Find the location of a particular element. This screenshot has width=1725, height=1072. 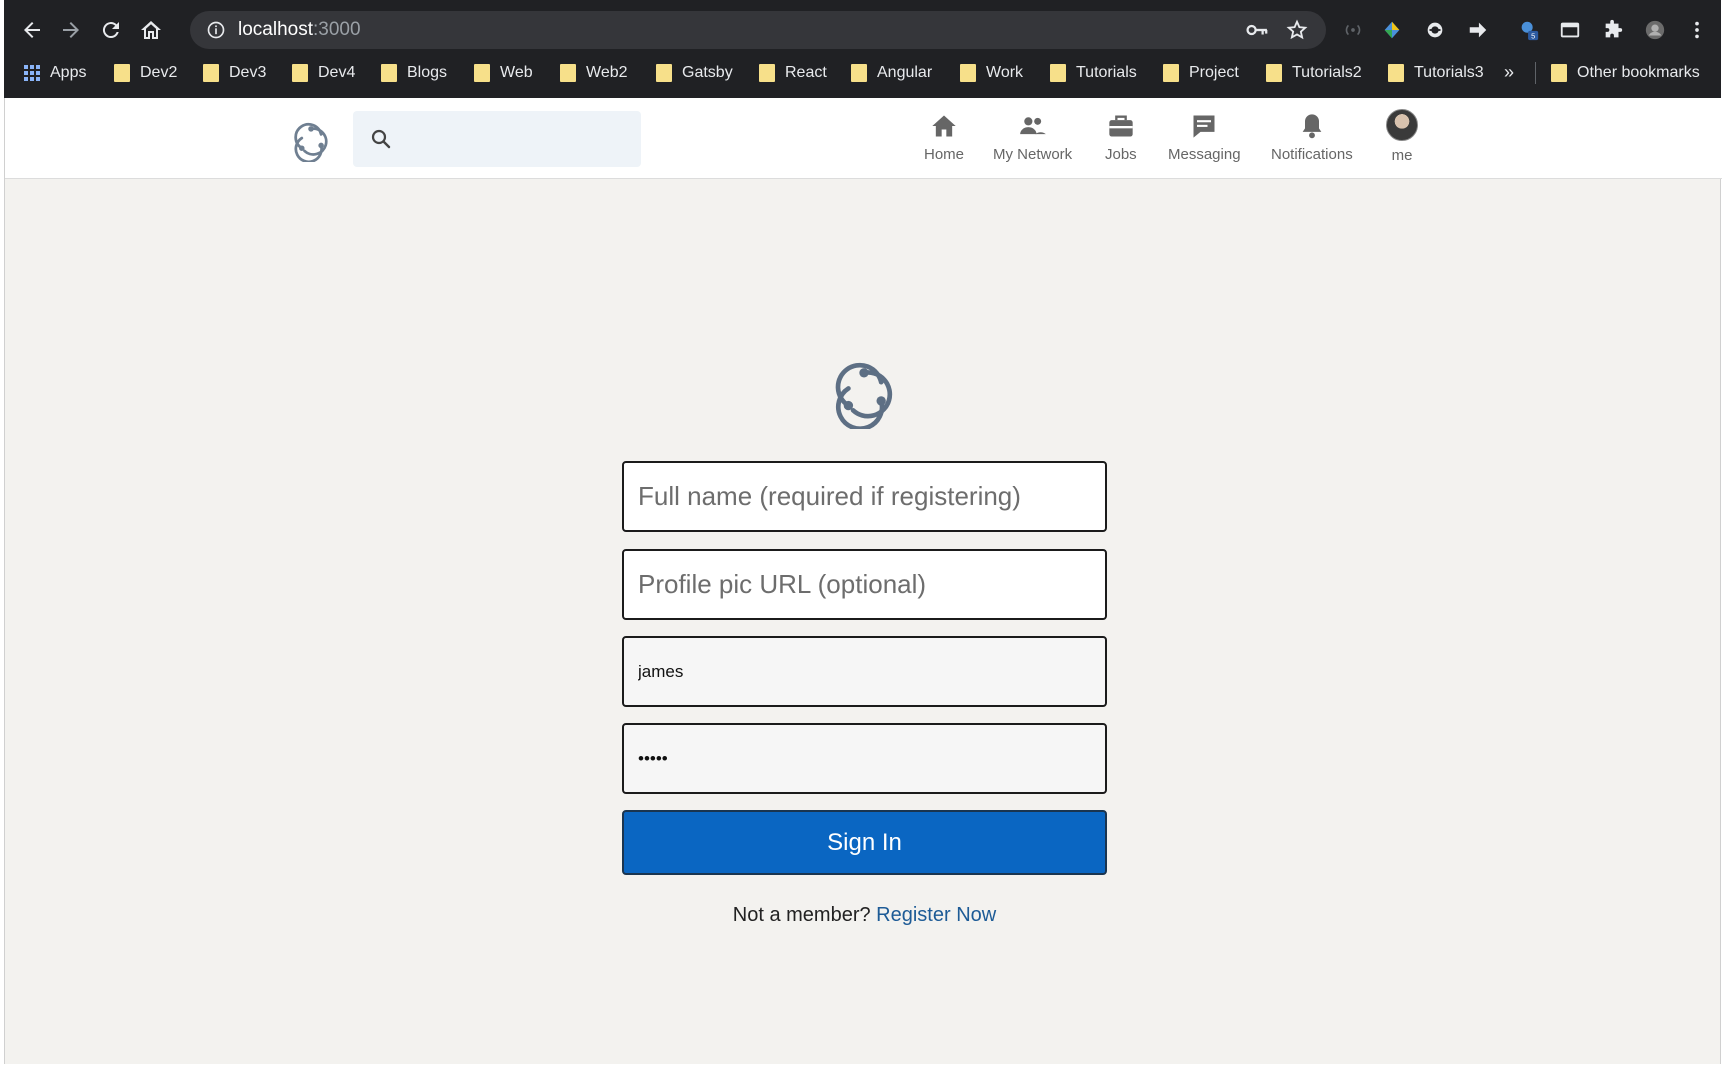

key-icon is located at coordinates (1257, 30).